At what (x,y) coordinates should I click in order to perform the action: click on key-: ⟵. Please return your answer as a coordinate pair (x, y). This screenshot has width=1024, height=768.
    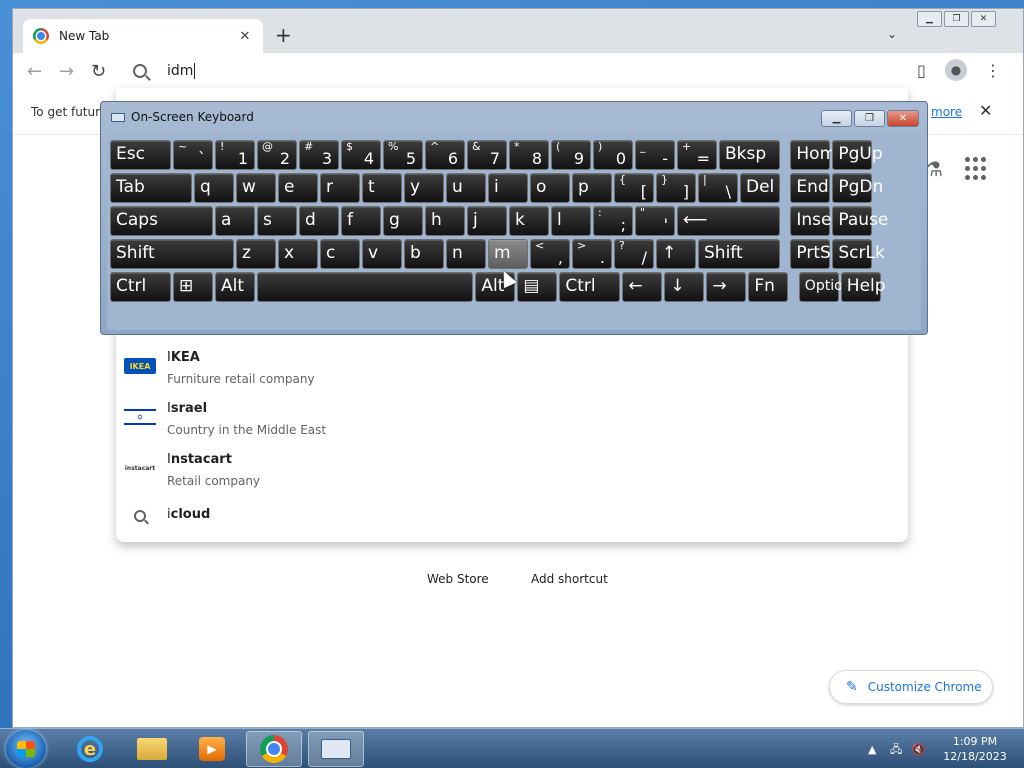
    Looking at the image, I should click on (728, 221).